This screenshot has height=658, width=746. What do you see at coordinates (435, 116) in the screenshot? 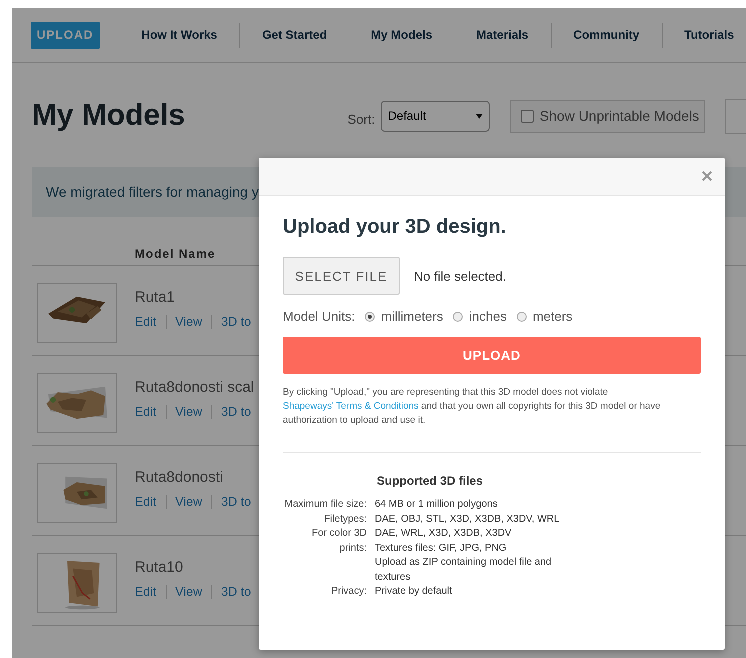
I see `sort-dropdown: Default` at bounding box center [435, 116].